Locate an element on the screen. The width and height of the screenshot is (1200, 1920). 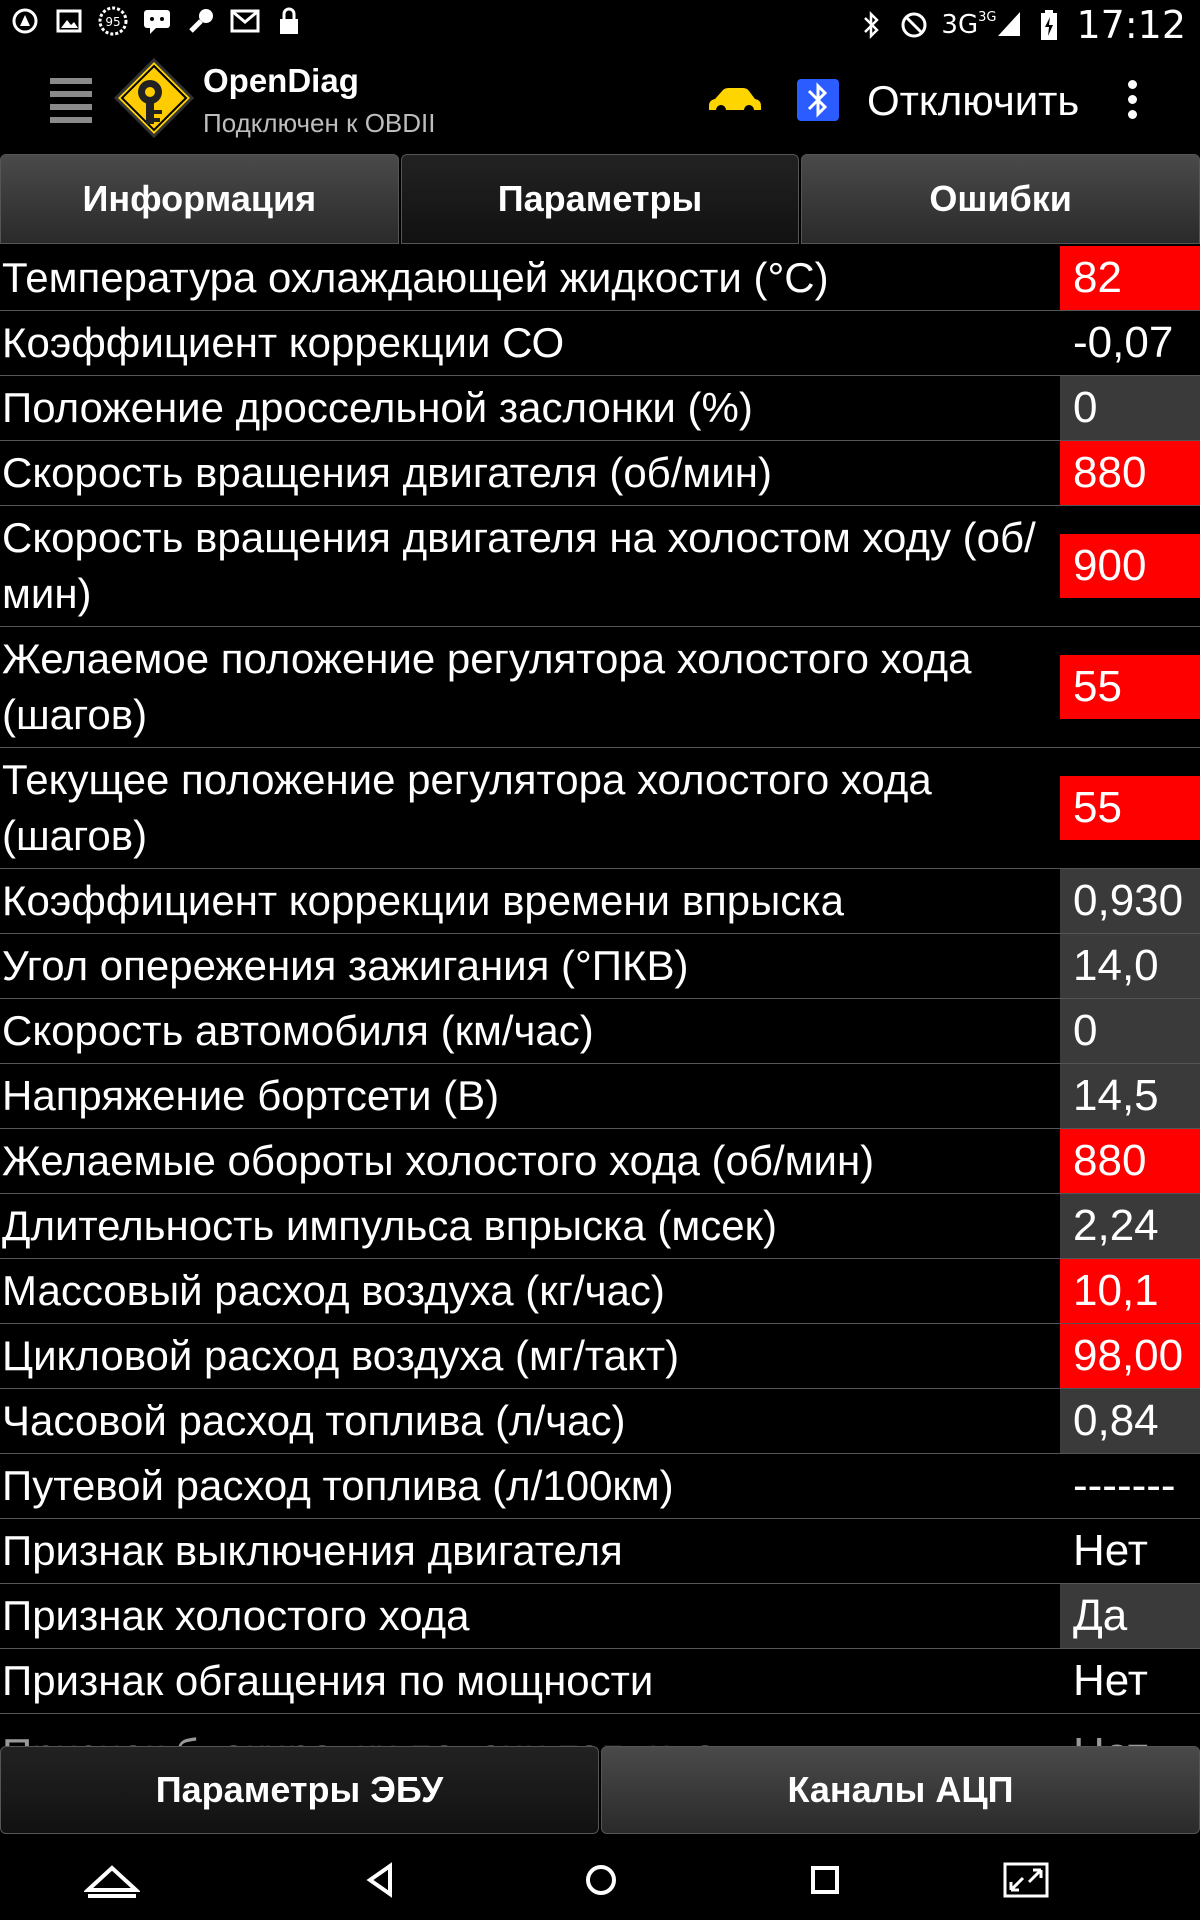
lock-icon is located at coordinates (289, 21).